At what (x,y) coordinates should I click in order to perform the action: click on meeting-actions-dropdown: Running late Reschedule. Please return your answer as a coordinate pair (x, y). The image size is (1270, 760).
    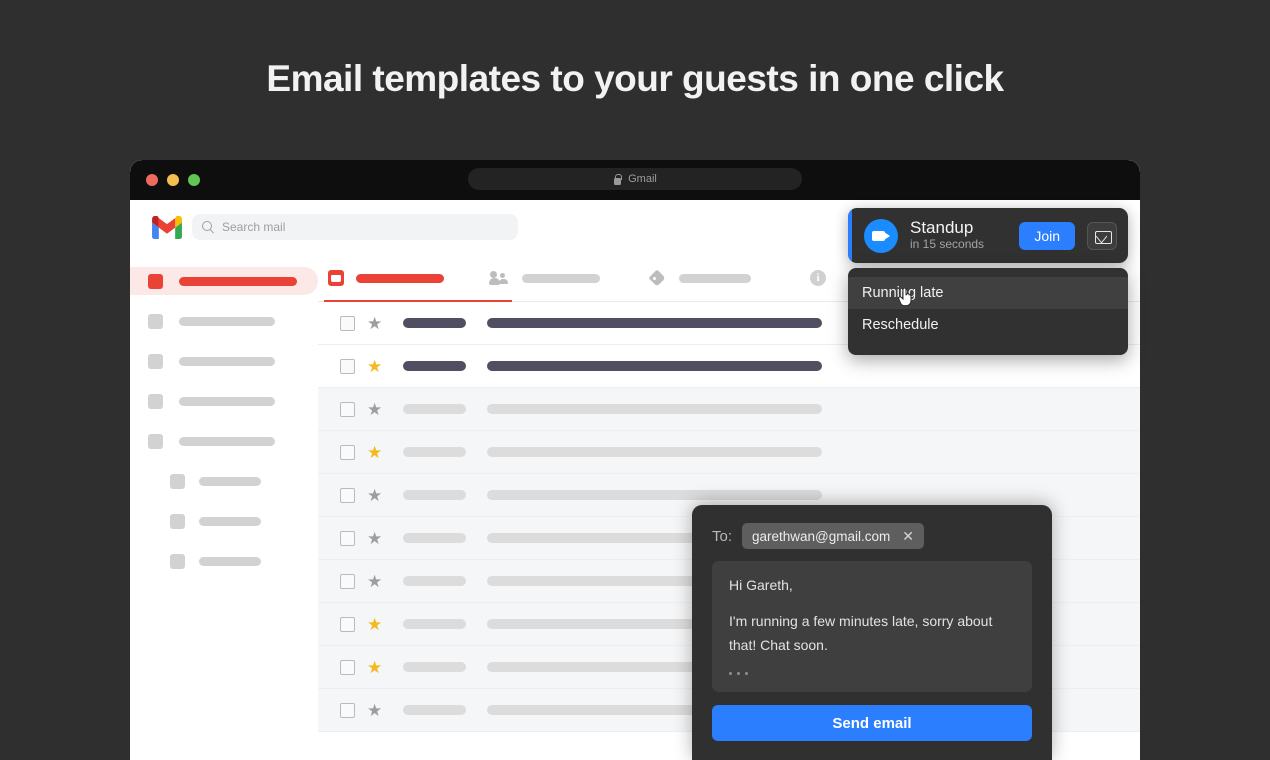
    Looking at the image, I should click on (988, 311).